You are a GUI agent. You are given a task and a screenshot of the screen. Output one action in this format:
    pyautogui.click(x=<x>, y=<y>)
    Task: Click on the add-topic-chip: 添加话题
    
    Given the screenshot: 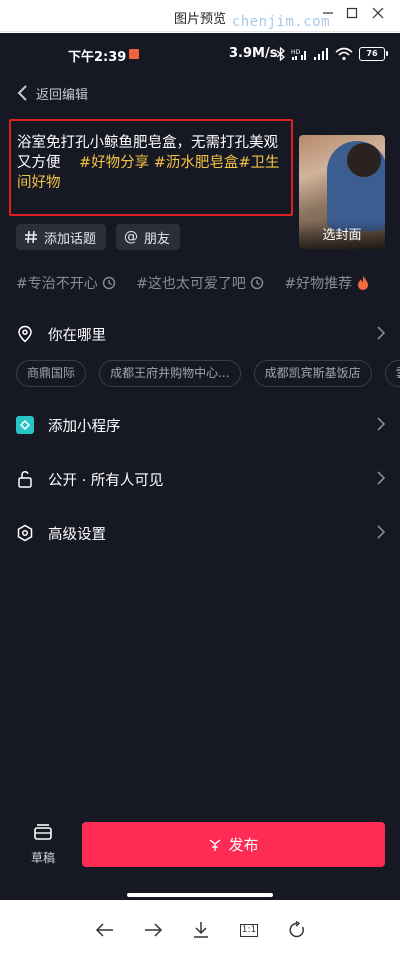 What is the action you would take?
    pyautogui.click(x=61, y=237)
    